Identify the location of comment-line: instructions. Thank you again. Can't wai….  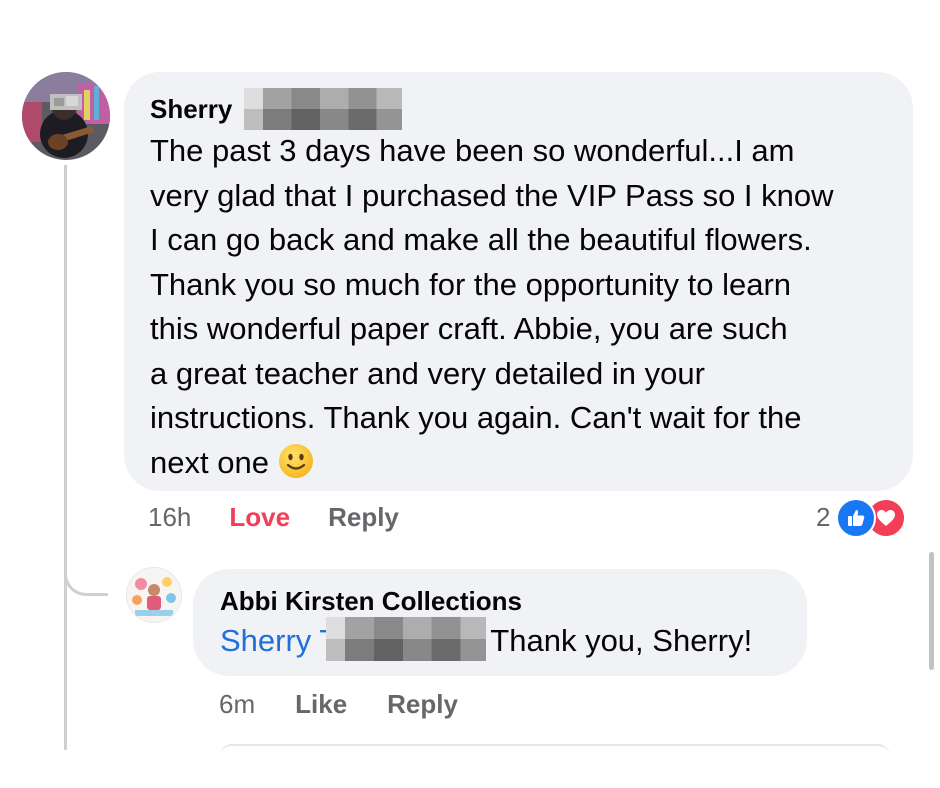
(476, 417).